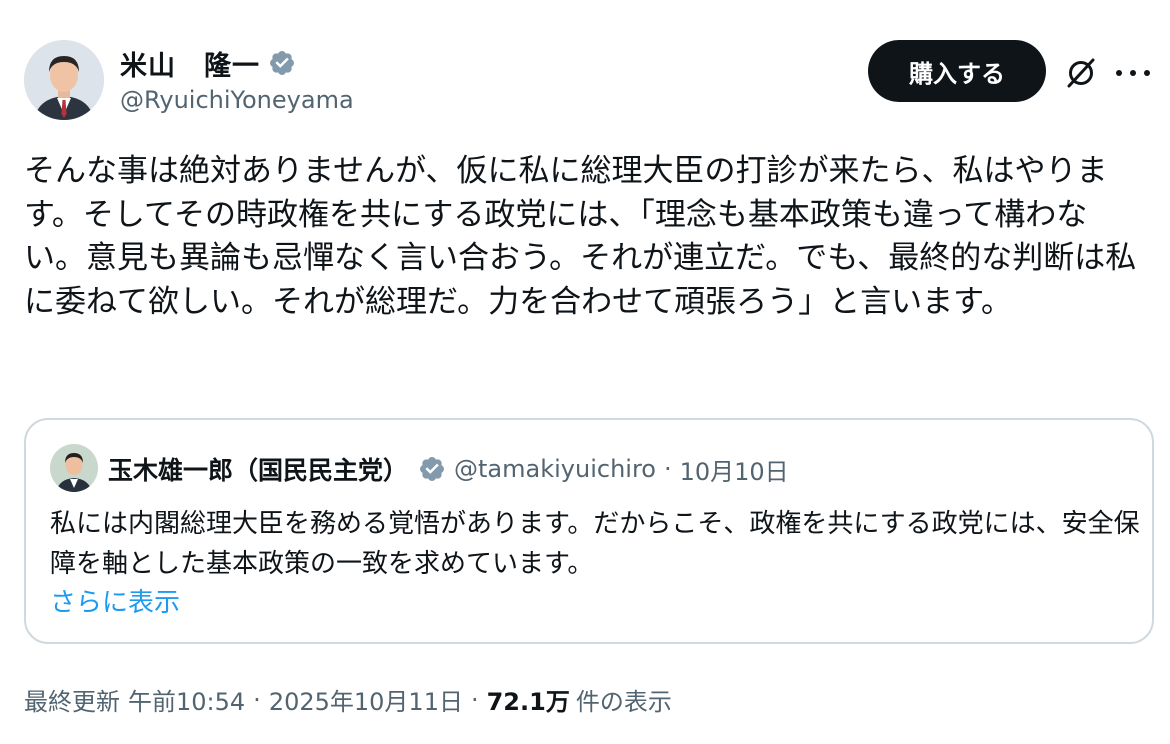 Image resolution: width=1170 pixels, height=744 pixels. What do you see at coordinates (186, 699) in the screenshot?
I see `post-time: 午前10:54` at bounding box center [186, 699].